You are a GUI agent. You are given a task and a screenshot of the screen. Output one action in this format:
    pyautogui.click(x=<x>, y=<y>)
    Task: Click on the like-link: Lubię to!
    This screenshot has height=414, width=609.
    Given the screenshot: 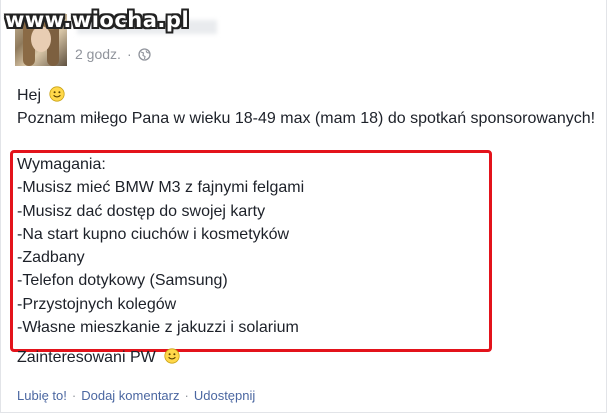 What is the action you would take?
    pyautogui.click(x=42, y=395)
    